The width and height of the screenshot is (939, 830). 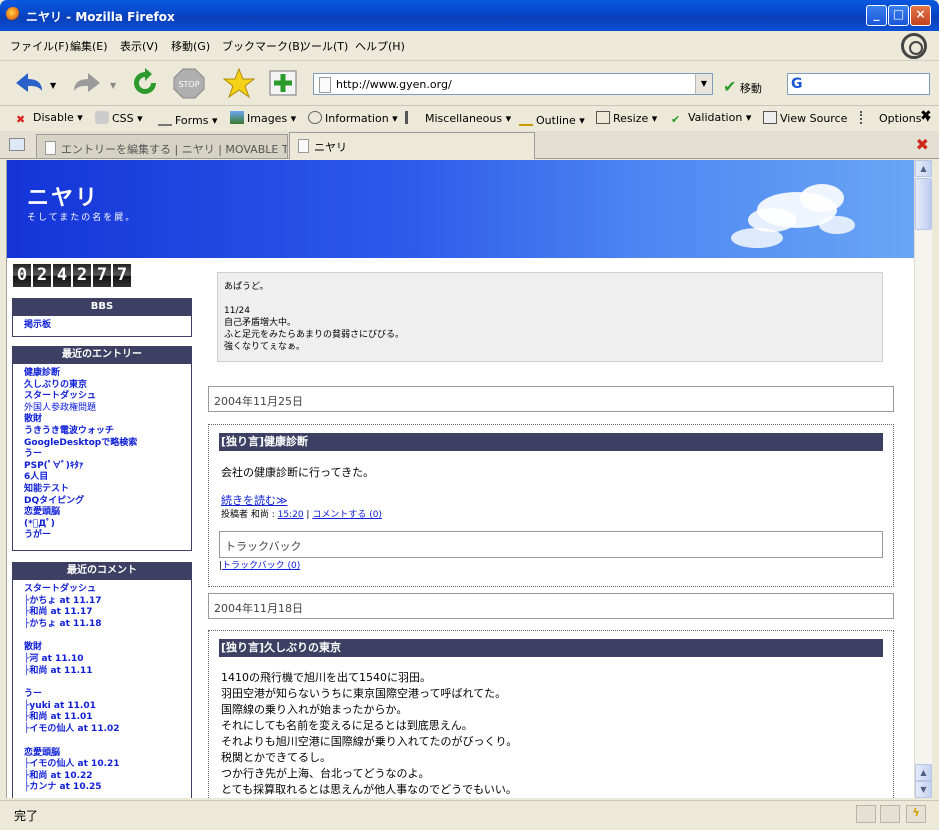 I want to click on dev-disable-menu: ✖ Disable ▾, so click(x=49, y=118).